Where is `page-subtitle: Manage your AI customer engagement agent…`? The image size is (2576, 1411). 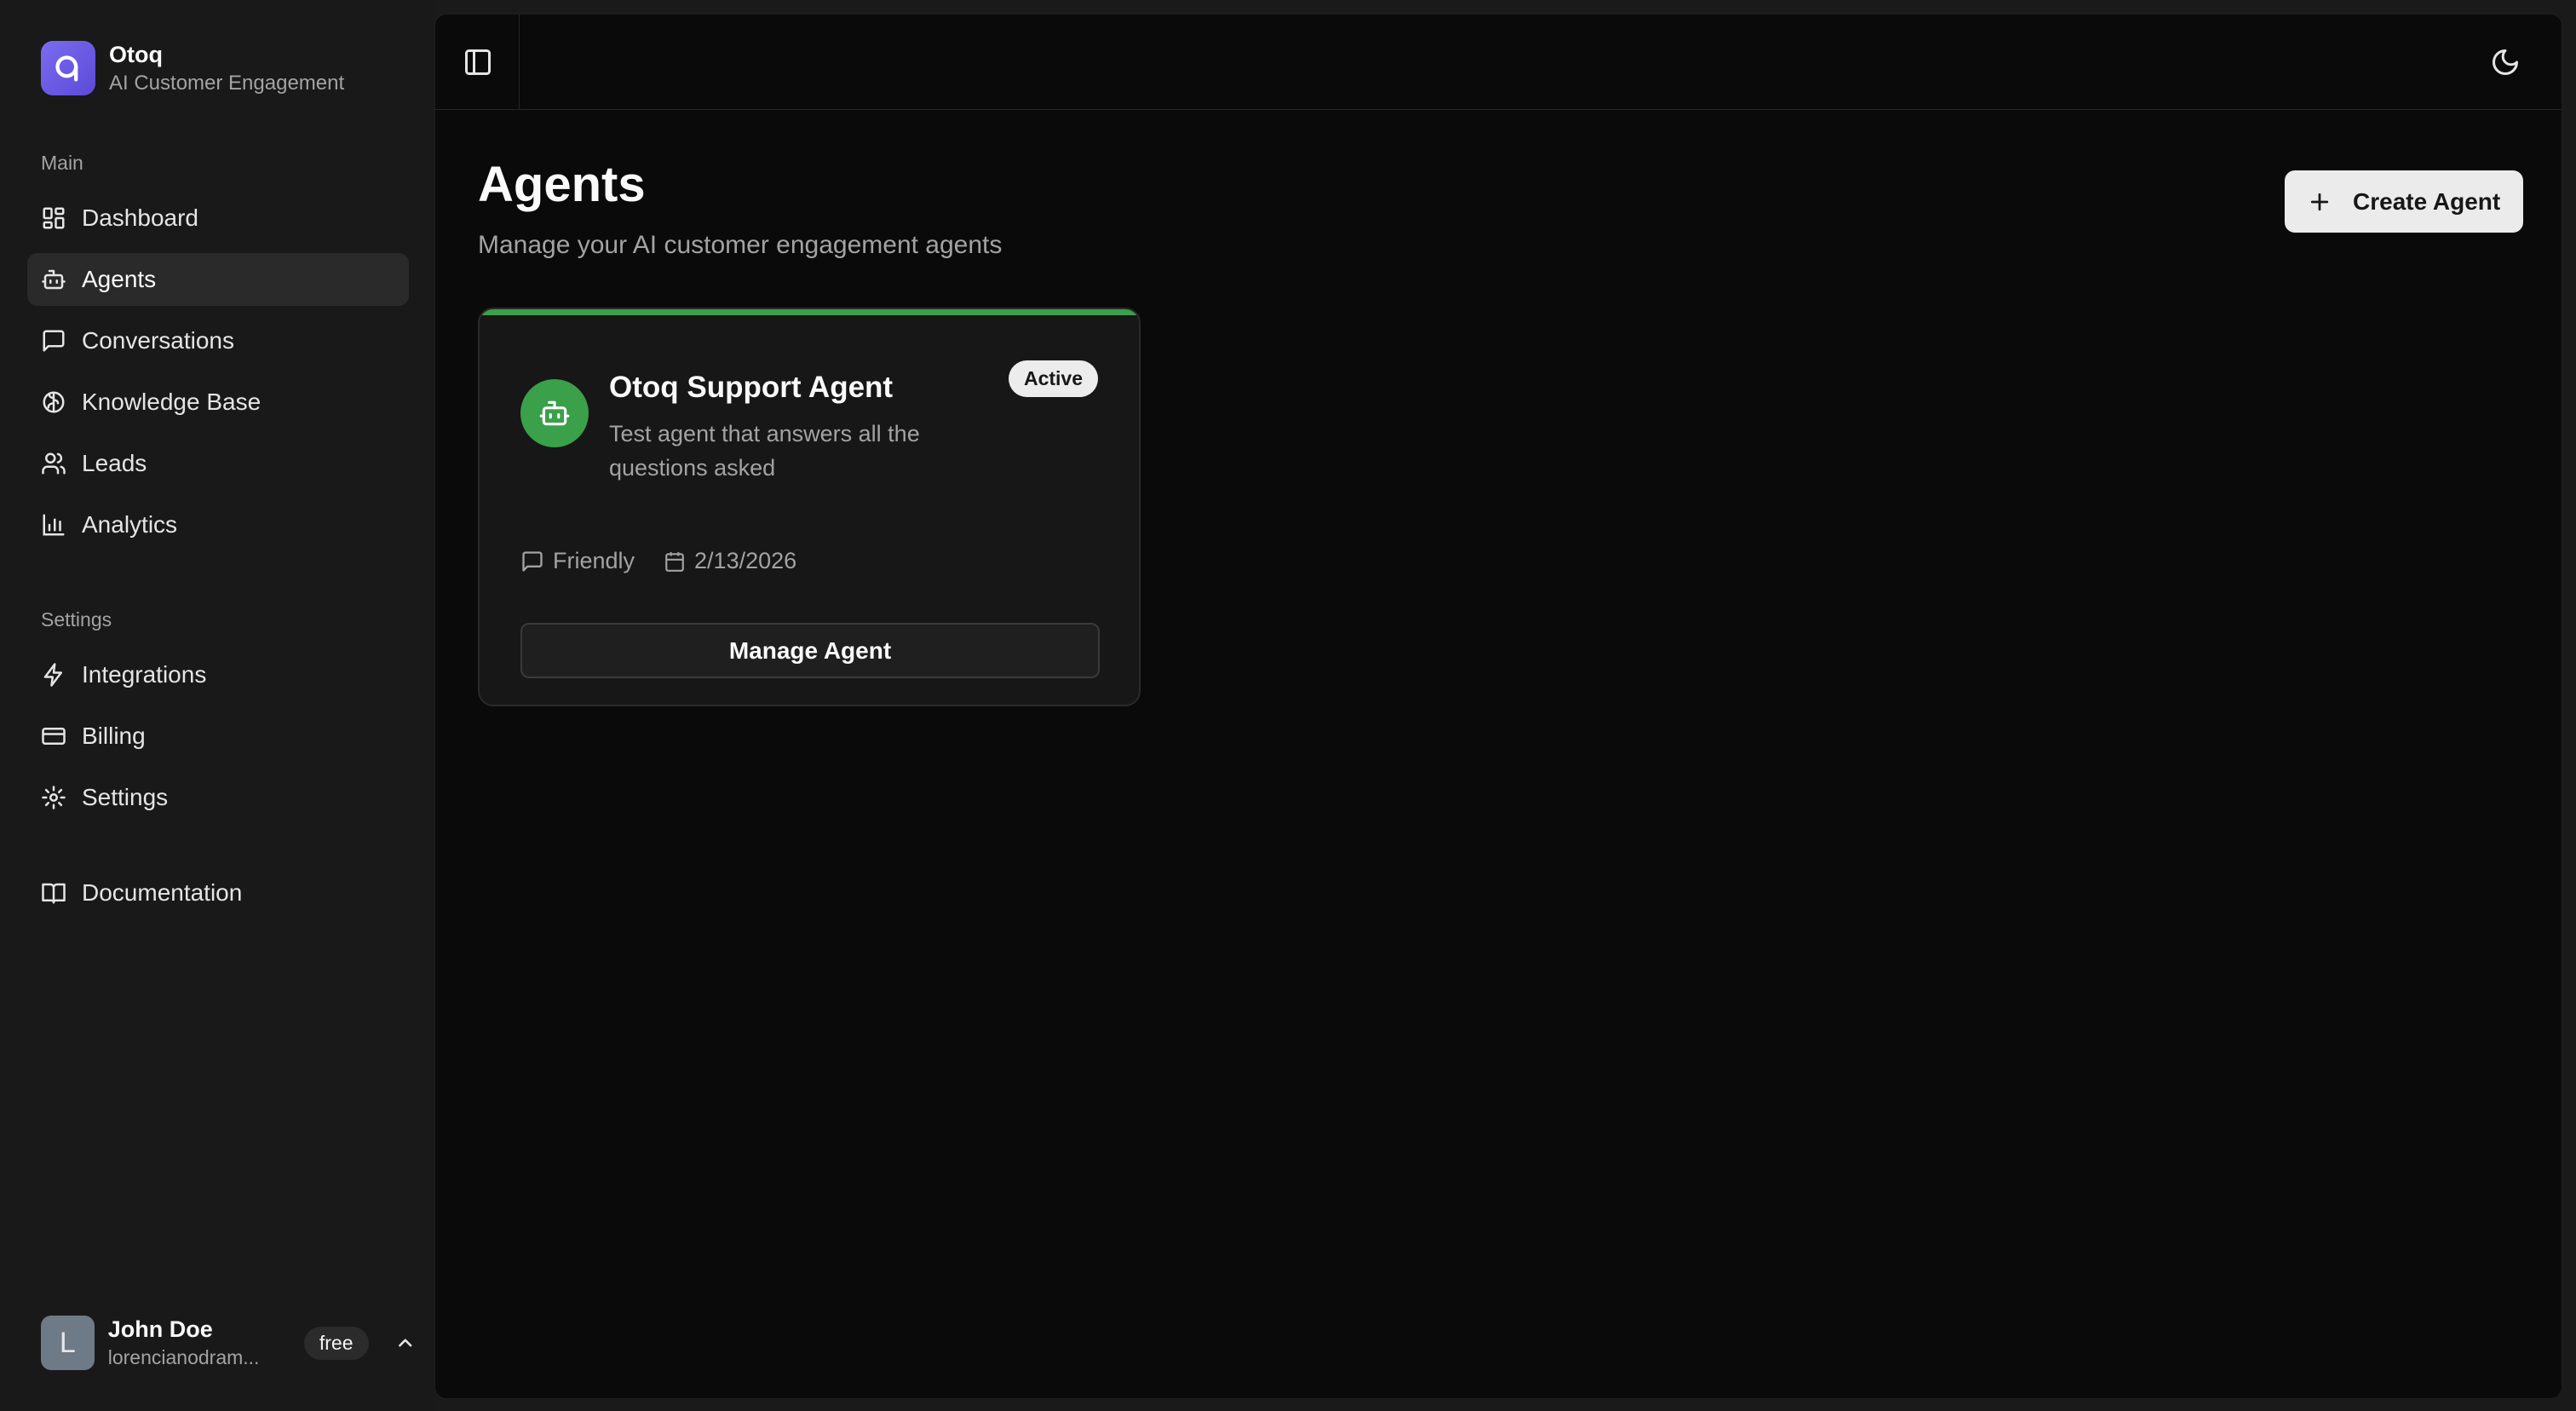
page-subtitle: Manage your AI customer engagement agent… is located at coordinates (741, 245).